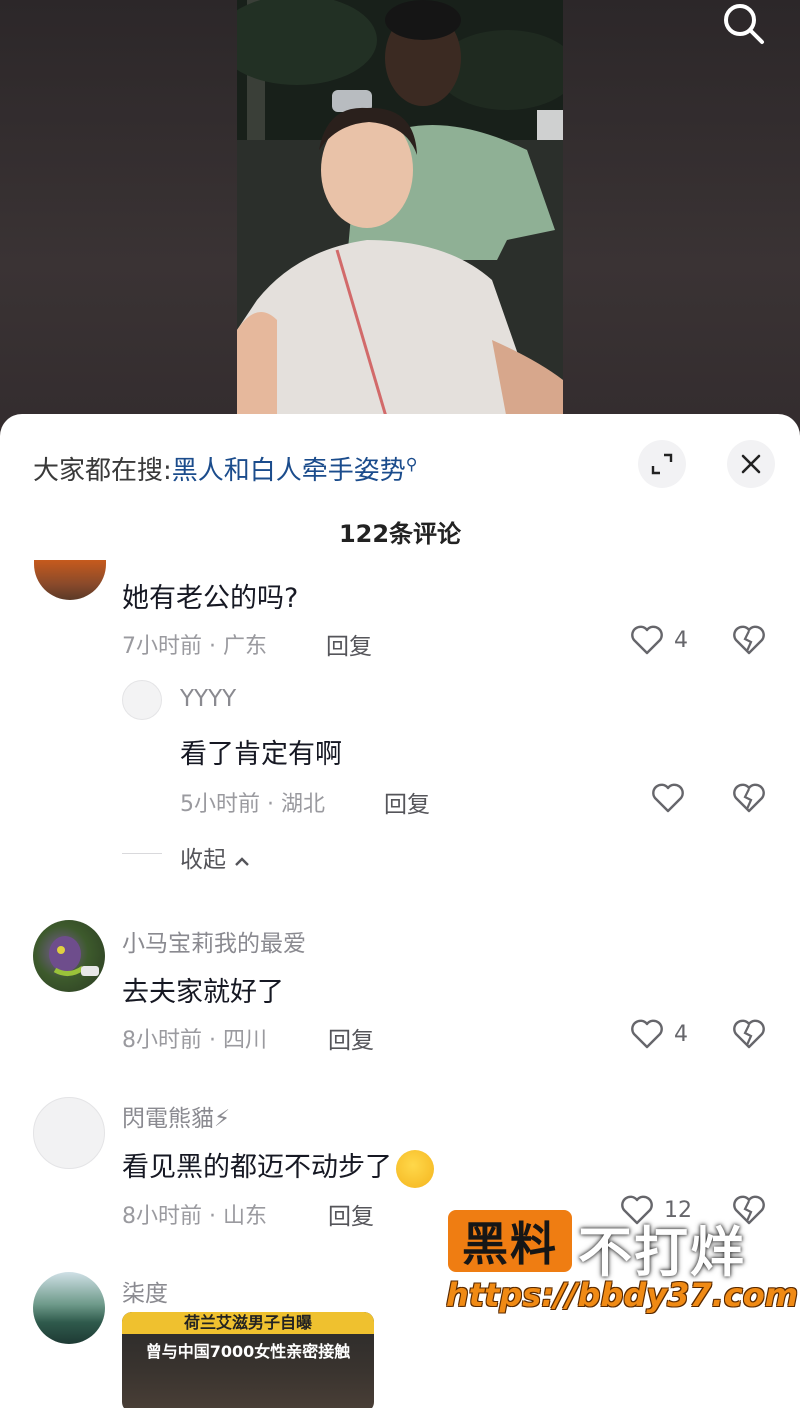 This screenshot has height=1408, width=800. I want to click on username: 小马宝莉我的最爱, so click(214, 941).